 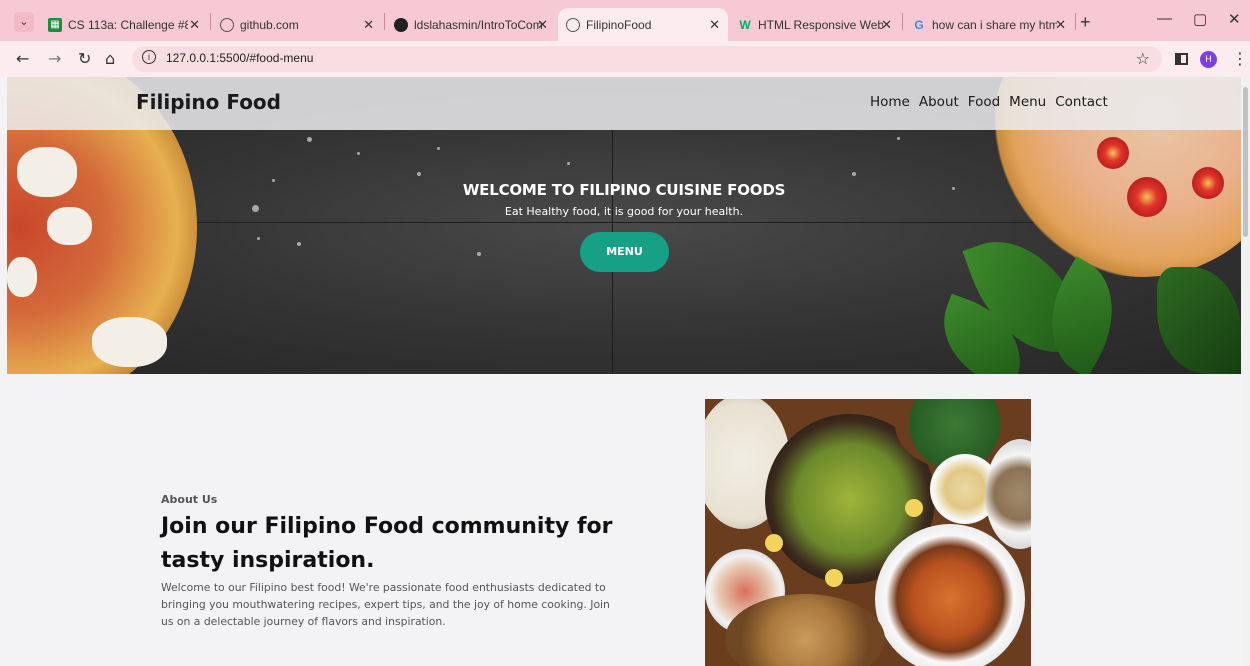 I want to click on hero-title: WELCOME TO FILIPINO CUISINE FOODS, so click(x=624, y=190).